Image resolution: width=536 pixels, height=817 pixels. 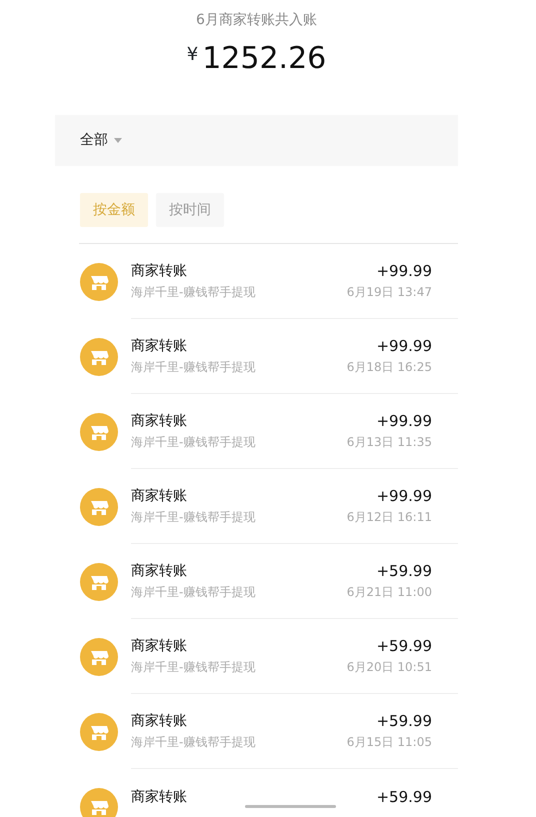 What do you see at coordinates (256, 140) in the screenshot?
I see `filter-bar: 全部` at bounding box center [256, 140].